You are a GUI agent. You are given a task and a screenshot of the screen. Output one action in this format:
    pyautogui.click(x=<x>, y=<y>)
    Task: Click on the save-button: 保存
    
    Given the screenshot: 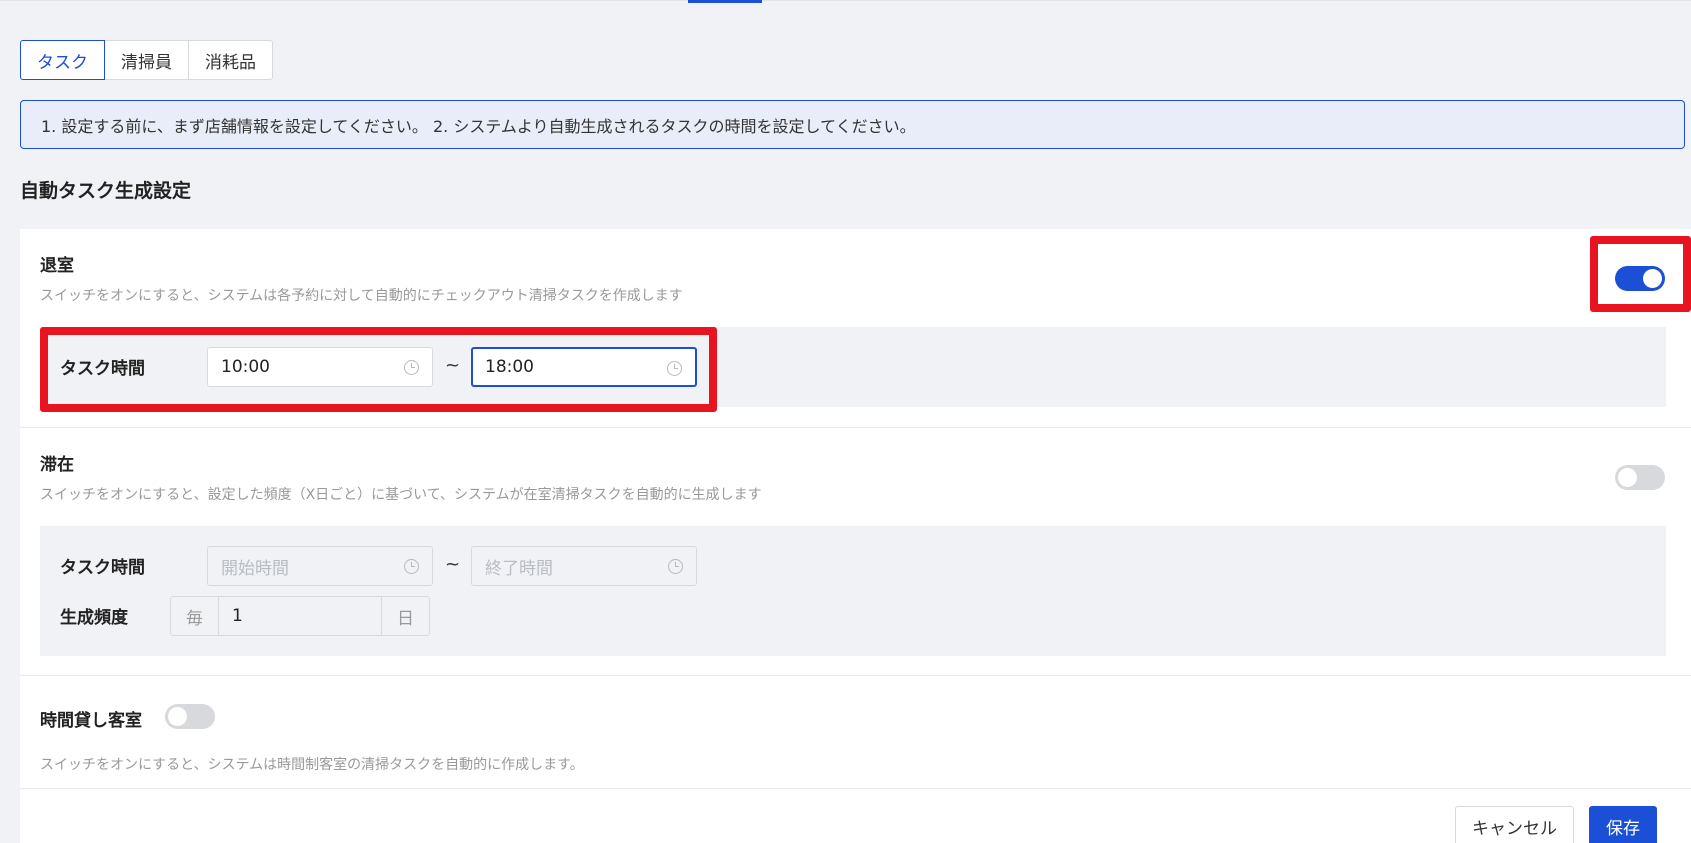 What is the action you would take?
    pyautogui.click(x=1623, y=824)
    